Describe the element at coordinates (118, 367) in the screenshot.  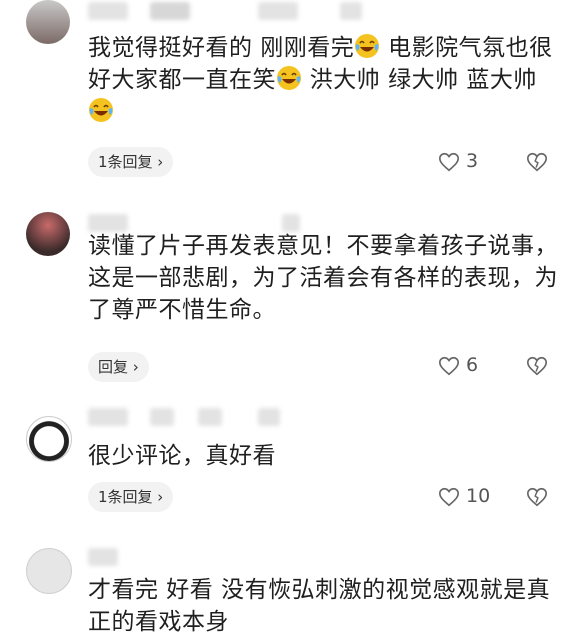
I see `reply-button: 回复 ›` at that location.